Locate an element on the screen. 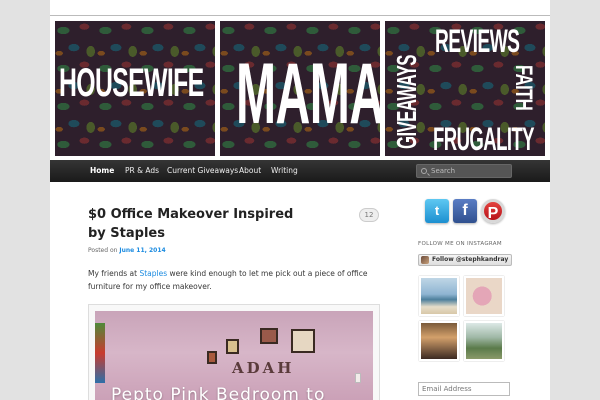 The height and width of the screenshot is (400, 600). banner-frugality-text: FRUGALITY is located at coordinates (484, 138).